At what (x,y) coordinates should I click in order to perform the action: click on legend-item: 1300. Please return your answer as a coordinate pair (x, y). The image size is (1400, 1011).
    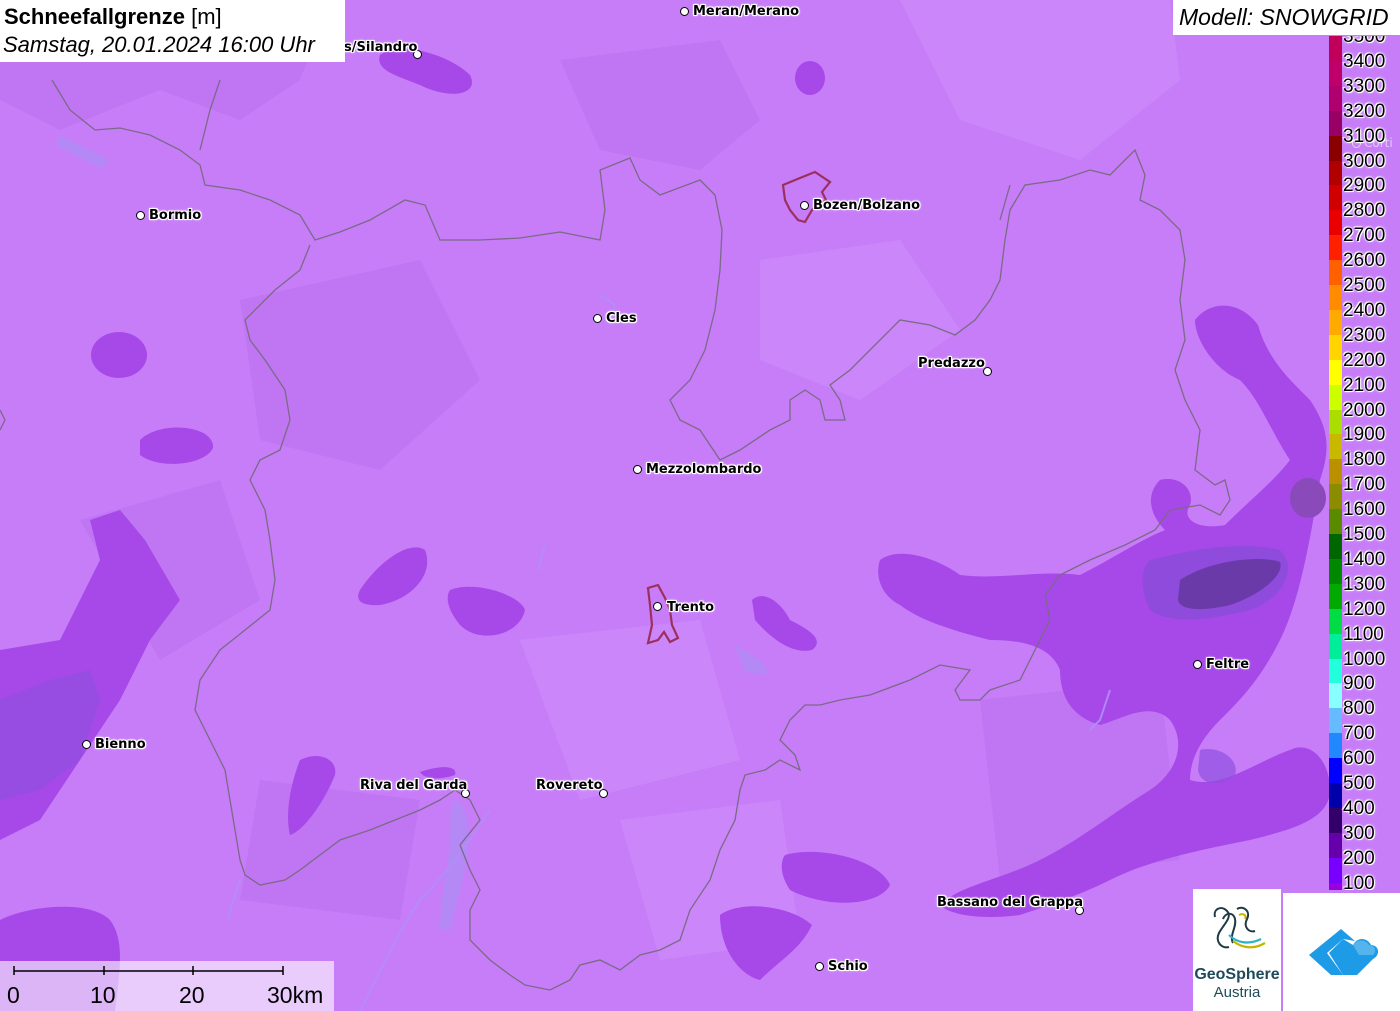
    Looking at the image, I should click on (1364, 591).